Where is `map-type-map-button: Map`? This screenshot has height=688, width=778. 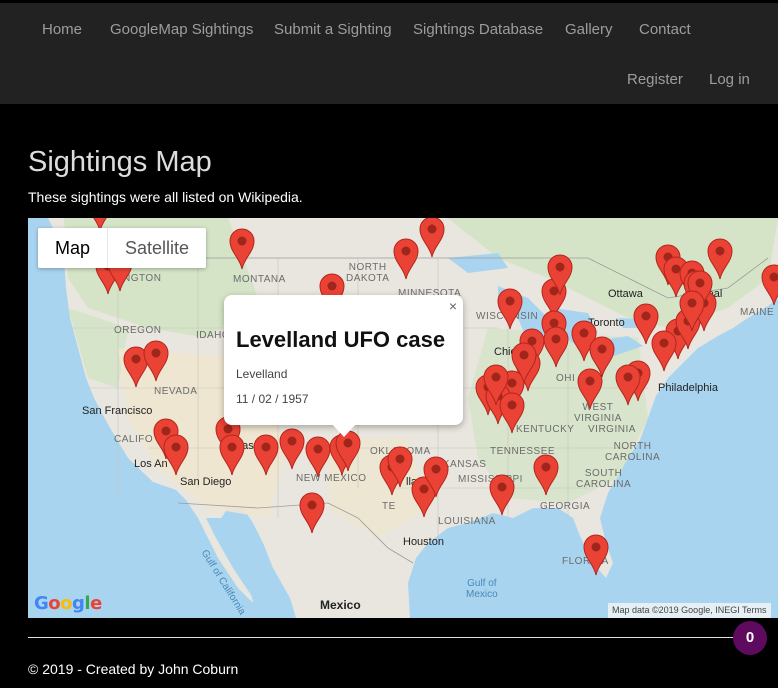 map-type-map-button: Map is located at coordinates (72, 248).